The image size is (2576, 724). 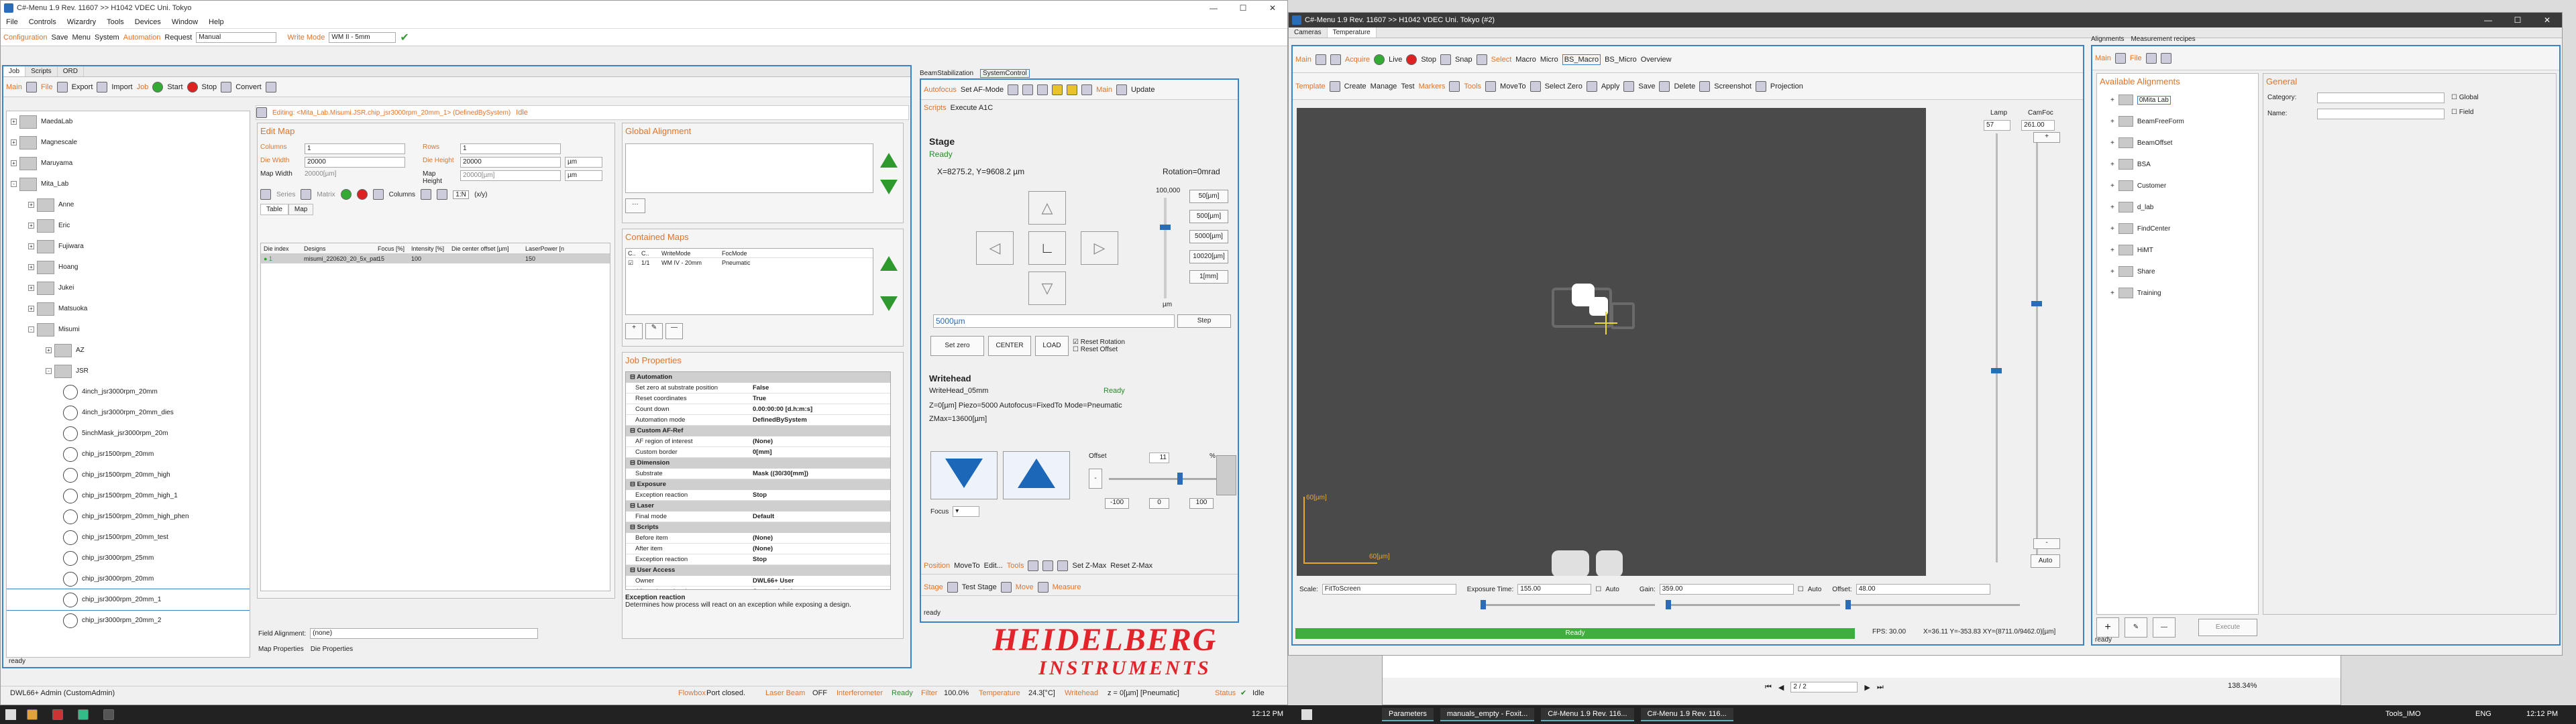 What do you see at coordinates (820, 420) in the screenshot?
I see `property-value: DefinedBySystem` at bounding box center [820, 420].